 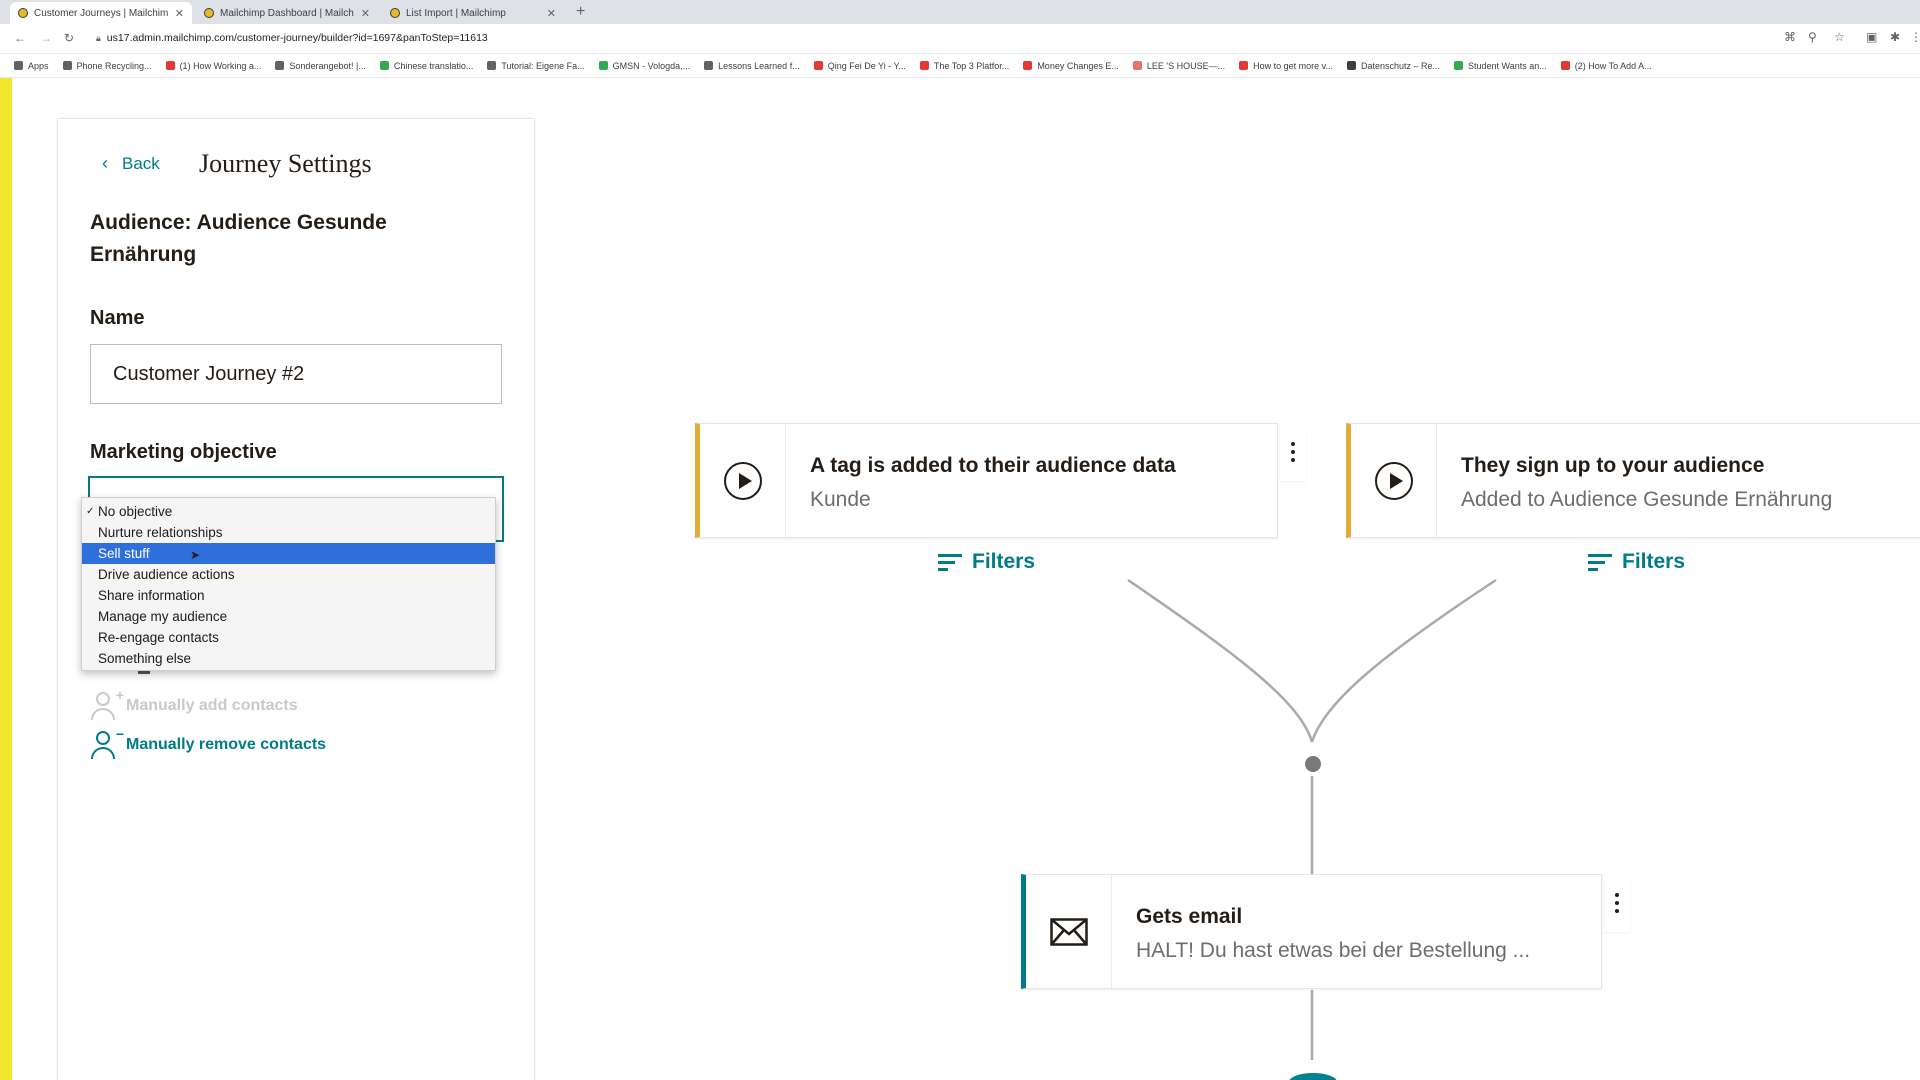 What do you see at coordinates (98, 38) in the screenshot?
I see `lock-icon: 🔒︎` at bounding box center [98, 38].